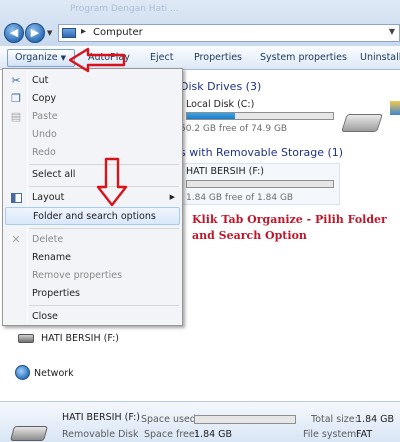 The image size is (400, 442). Describe the element at coordinates (213, 434) in the screenshot. I see `space-free-value: 1.84 GB` at that location.